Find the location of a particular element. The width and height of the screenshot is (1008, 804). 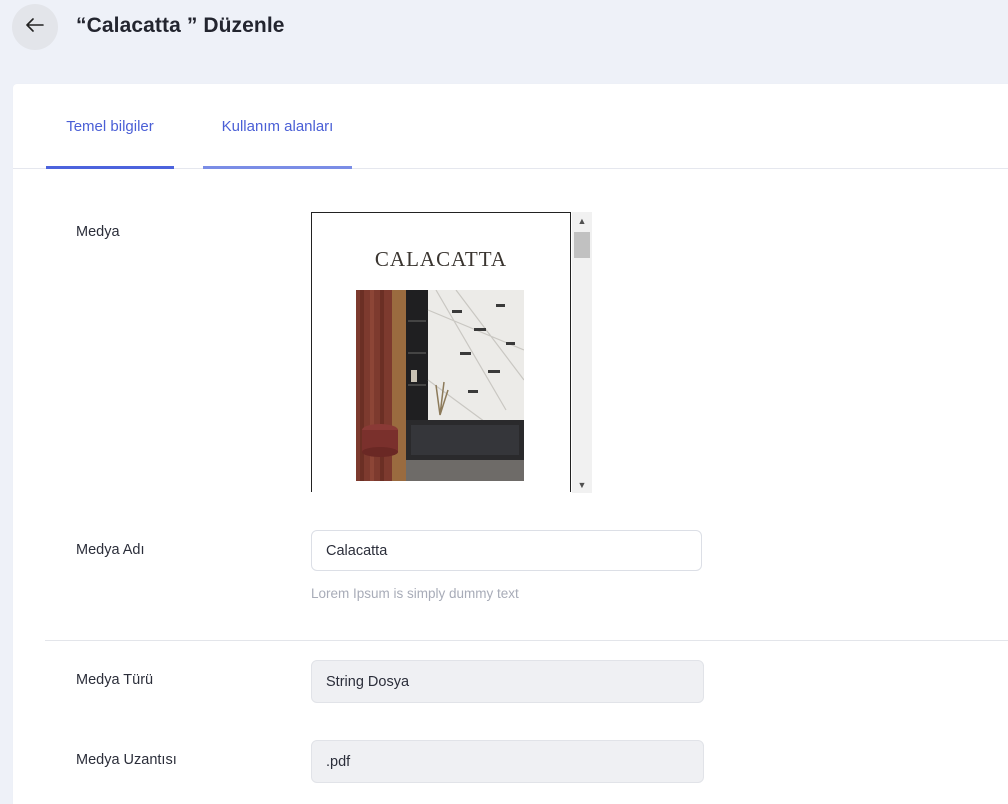

back-button is located at coordinates (35, 27).